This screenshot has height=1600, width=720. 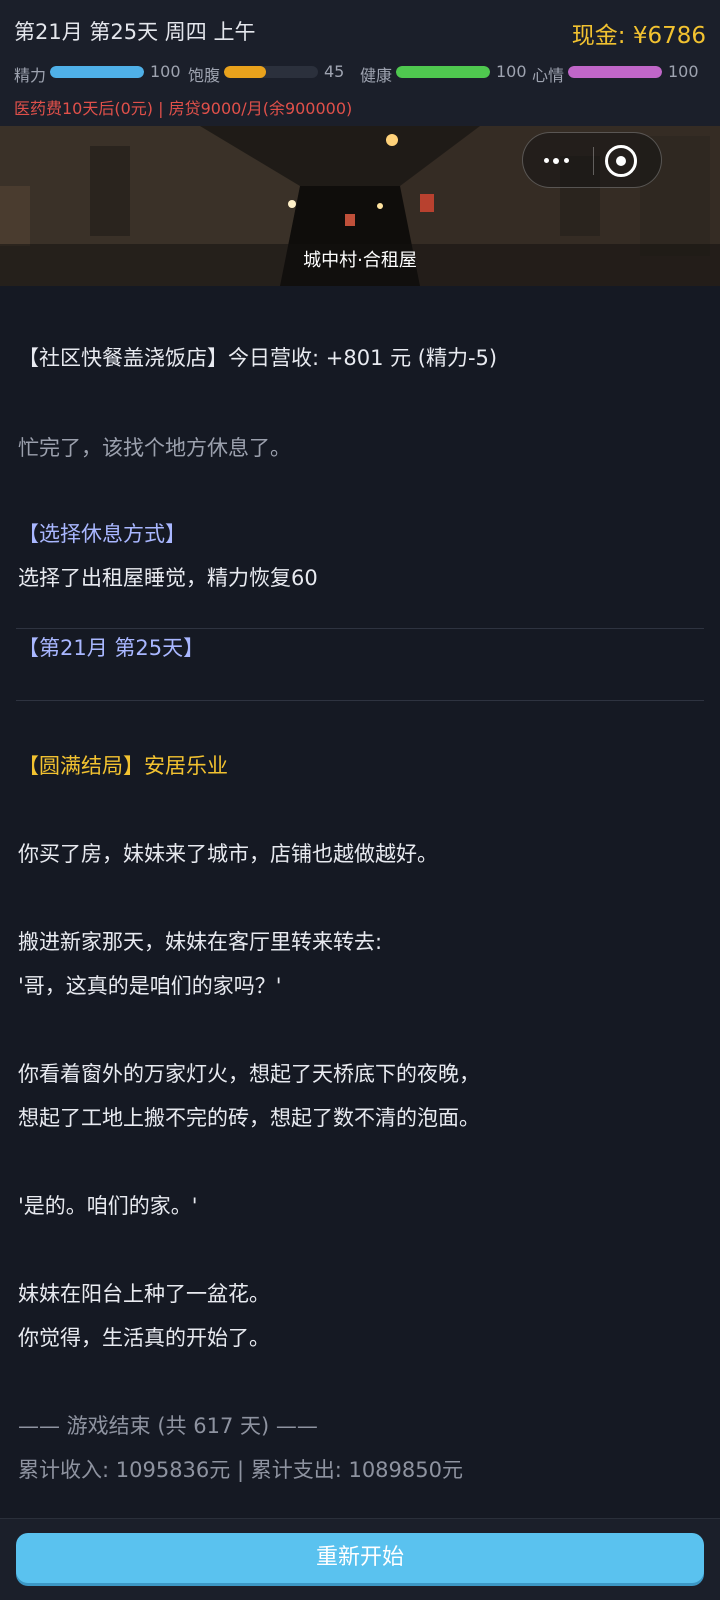 What do you see at coordinates (135, 32) in the screenshot?
I see `game-date: 第21月 第25天 周四 上午` at bounding box center [135, 32].